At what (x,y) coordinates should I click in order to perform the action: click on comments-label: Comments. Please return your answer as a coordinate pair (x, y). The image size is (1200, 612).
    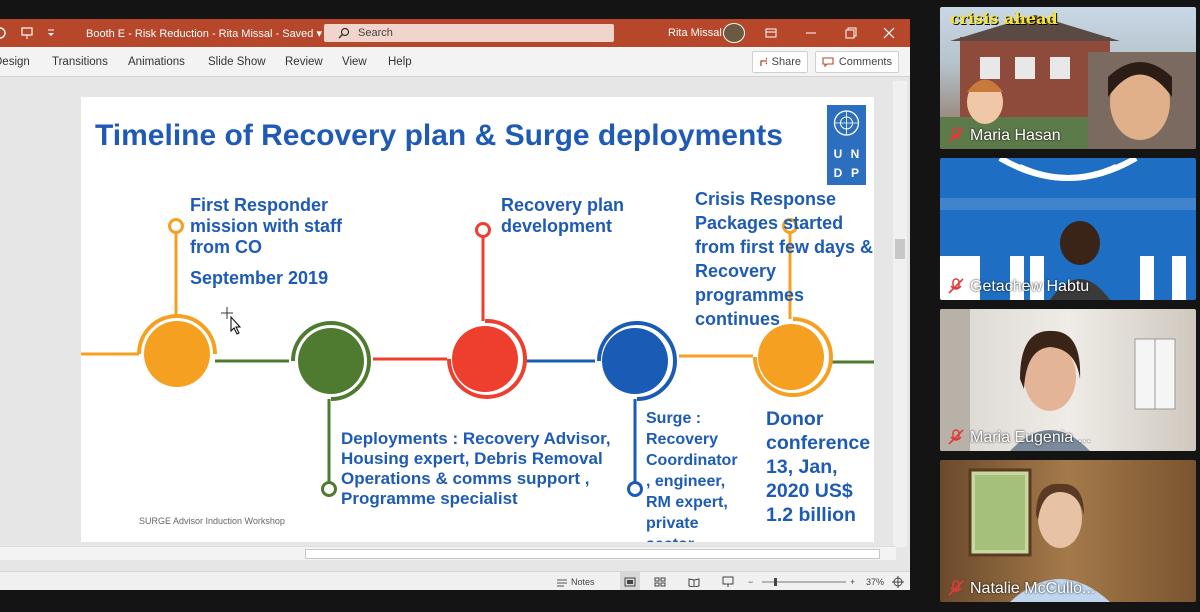
    Looking at the image, I should click on (865, 62).